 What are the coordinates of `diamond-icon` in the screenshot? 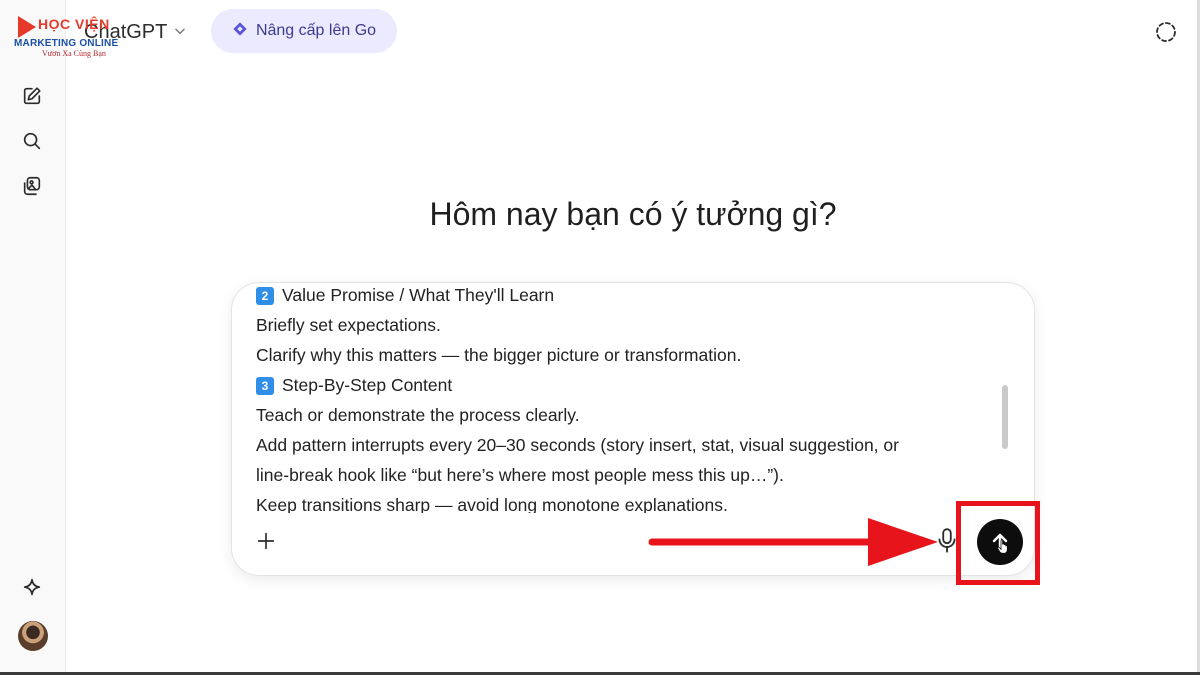 It's located at (240, 31).